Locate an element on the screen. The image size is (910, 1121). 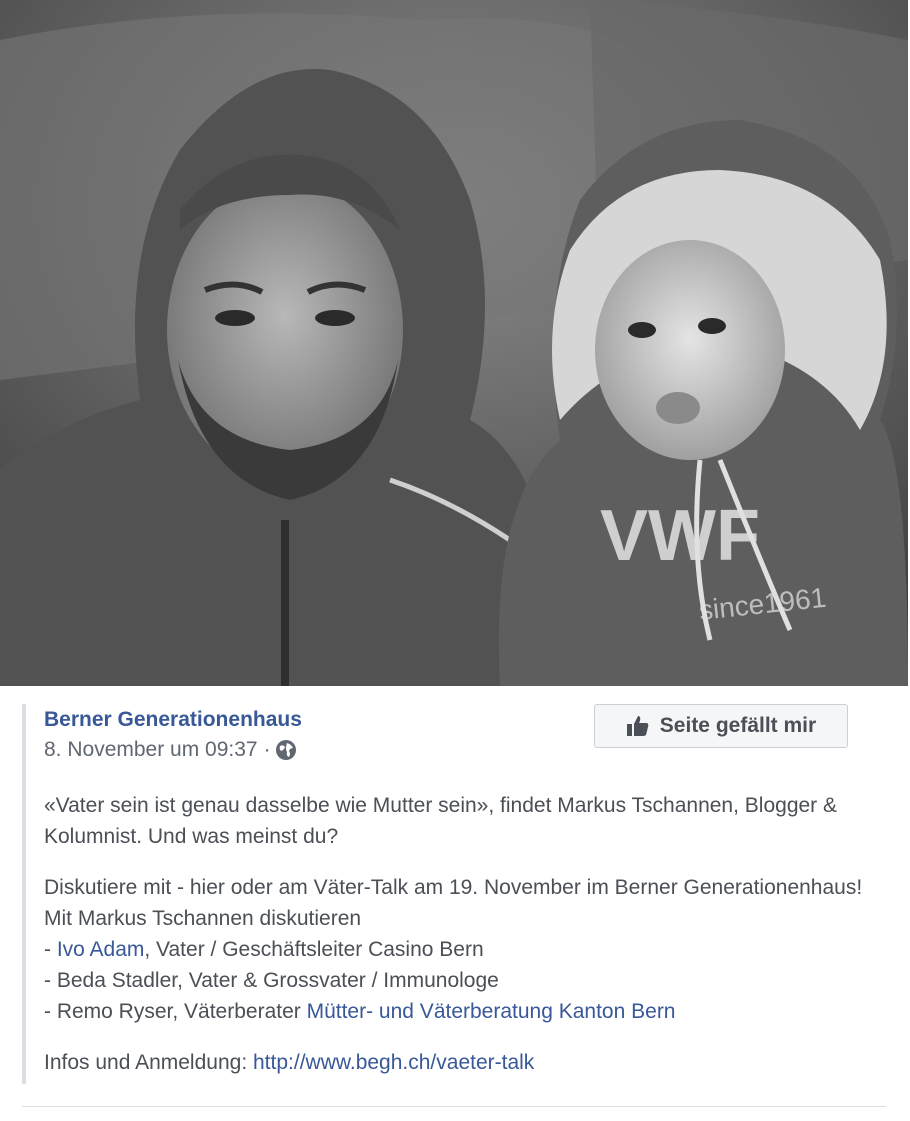
photo-logo-text: VWF is located at coordinates (680, 536).